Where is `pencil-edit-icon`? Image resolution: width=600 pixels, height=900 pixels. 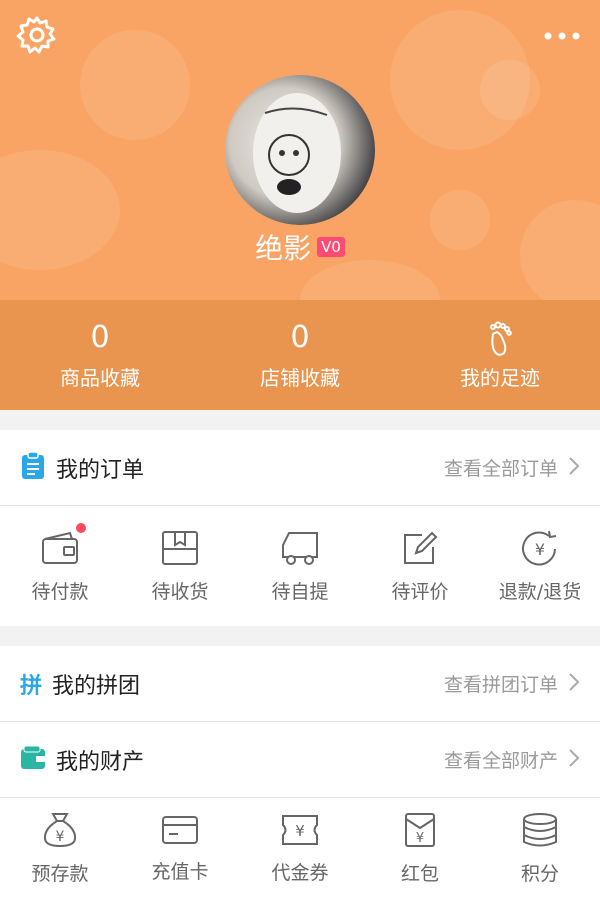
pencil-edit-icon is located at coordinates (420, 550).